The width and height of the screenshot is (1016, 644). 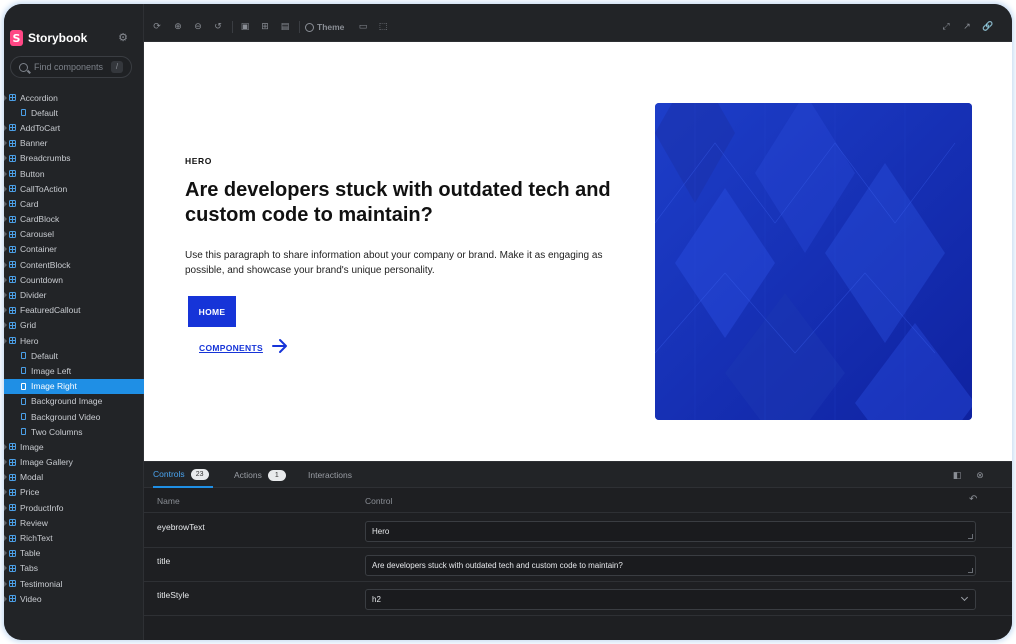 What do you see at coordinates (265, 27) in the screenshot?
I see `grid-icon: ⊞` at bounding box center [265, 27].